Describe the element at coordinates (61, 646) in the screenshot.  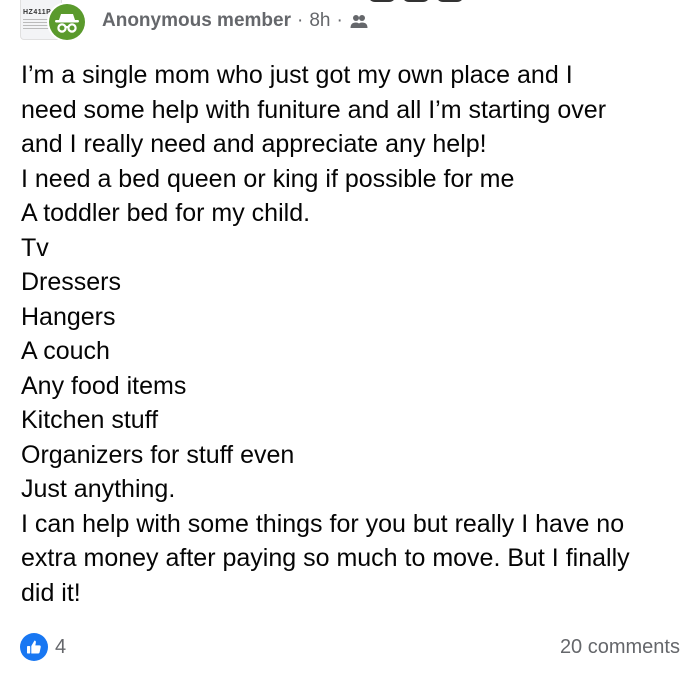
I see `reaction-count: 4` at that location.